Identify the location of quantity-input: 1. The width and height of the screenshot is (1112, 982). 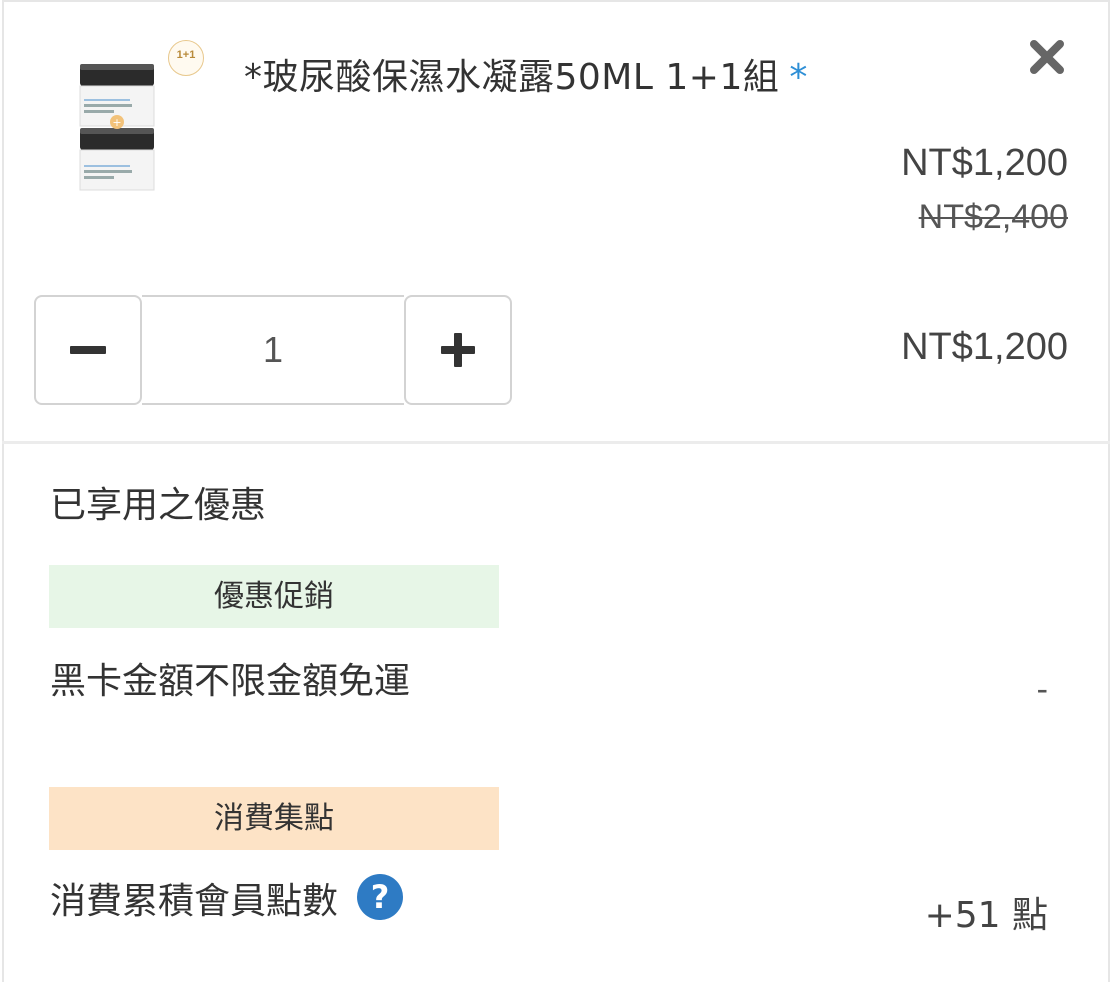
(273, 350).